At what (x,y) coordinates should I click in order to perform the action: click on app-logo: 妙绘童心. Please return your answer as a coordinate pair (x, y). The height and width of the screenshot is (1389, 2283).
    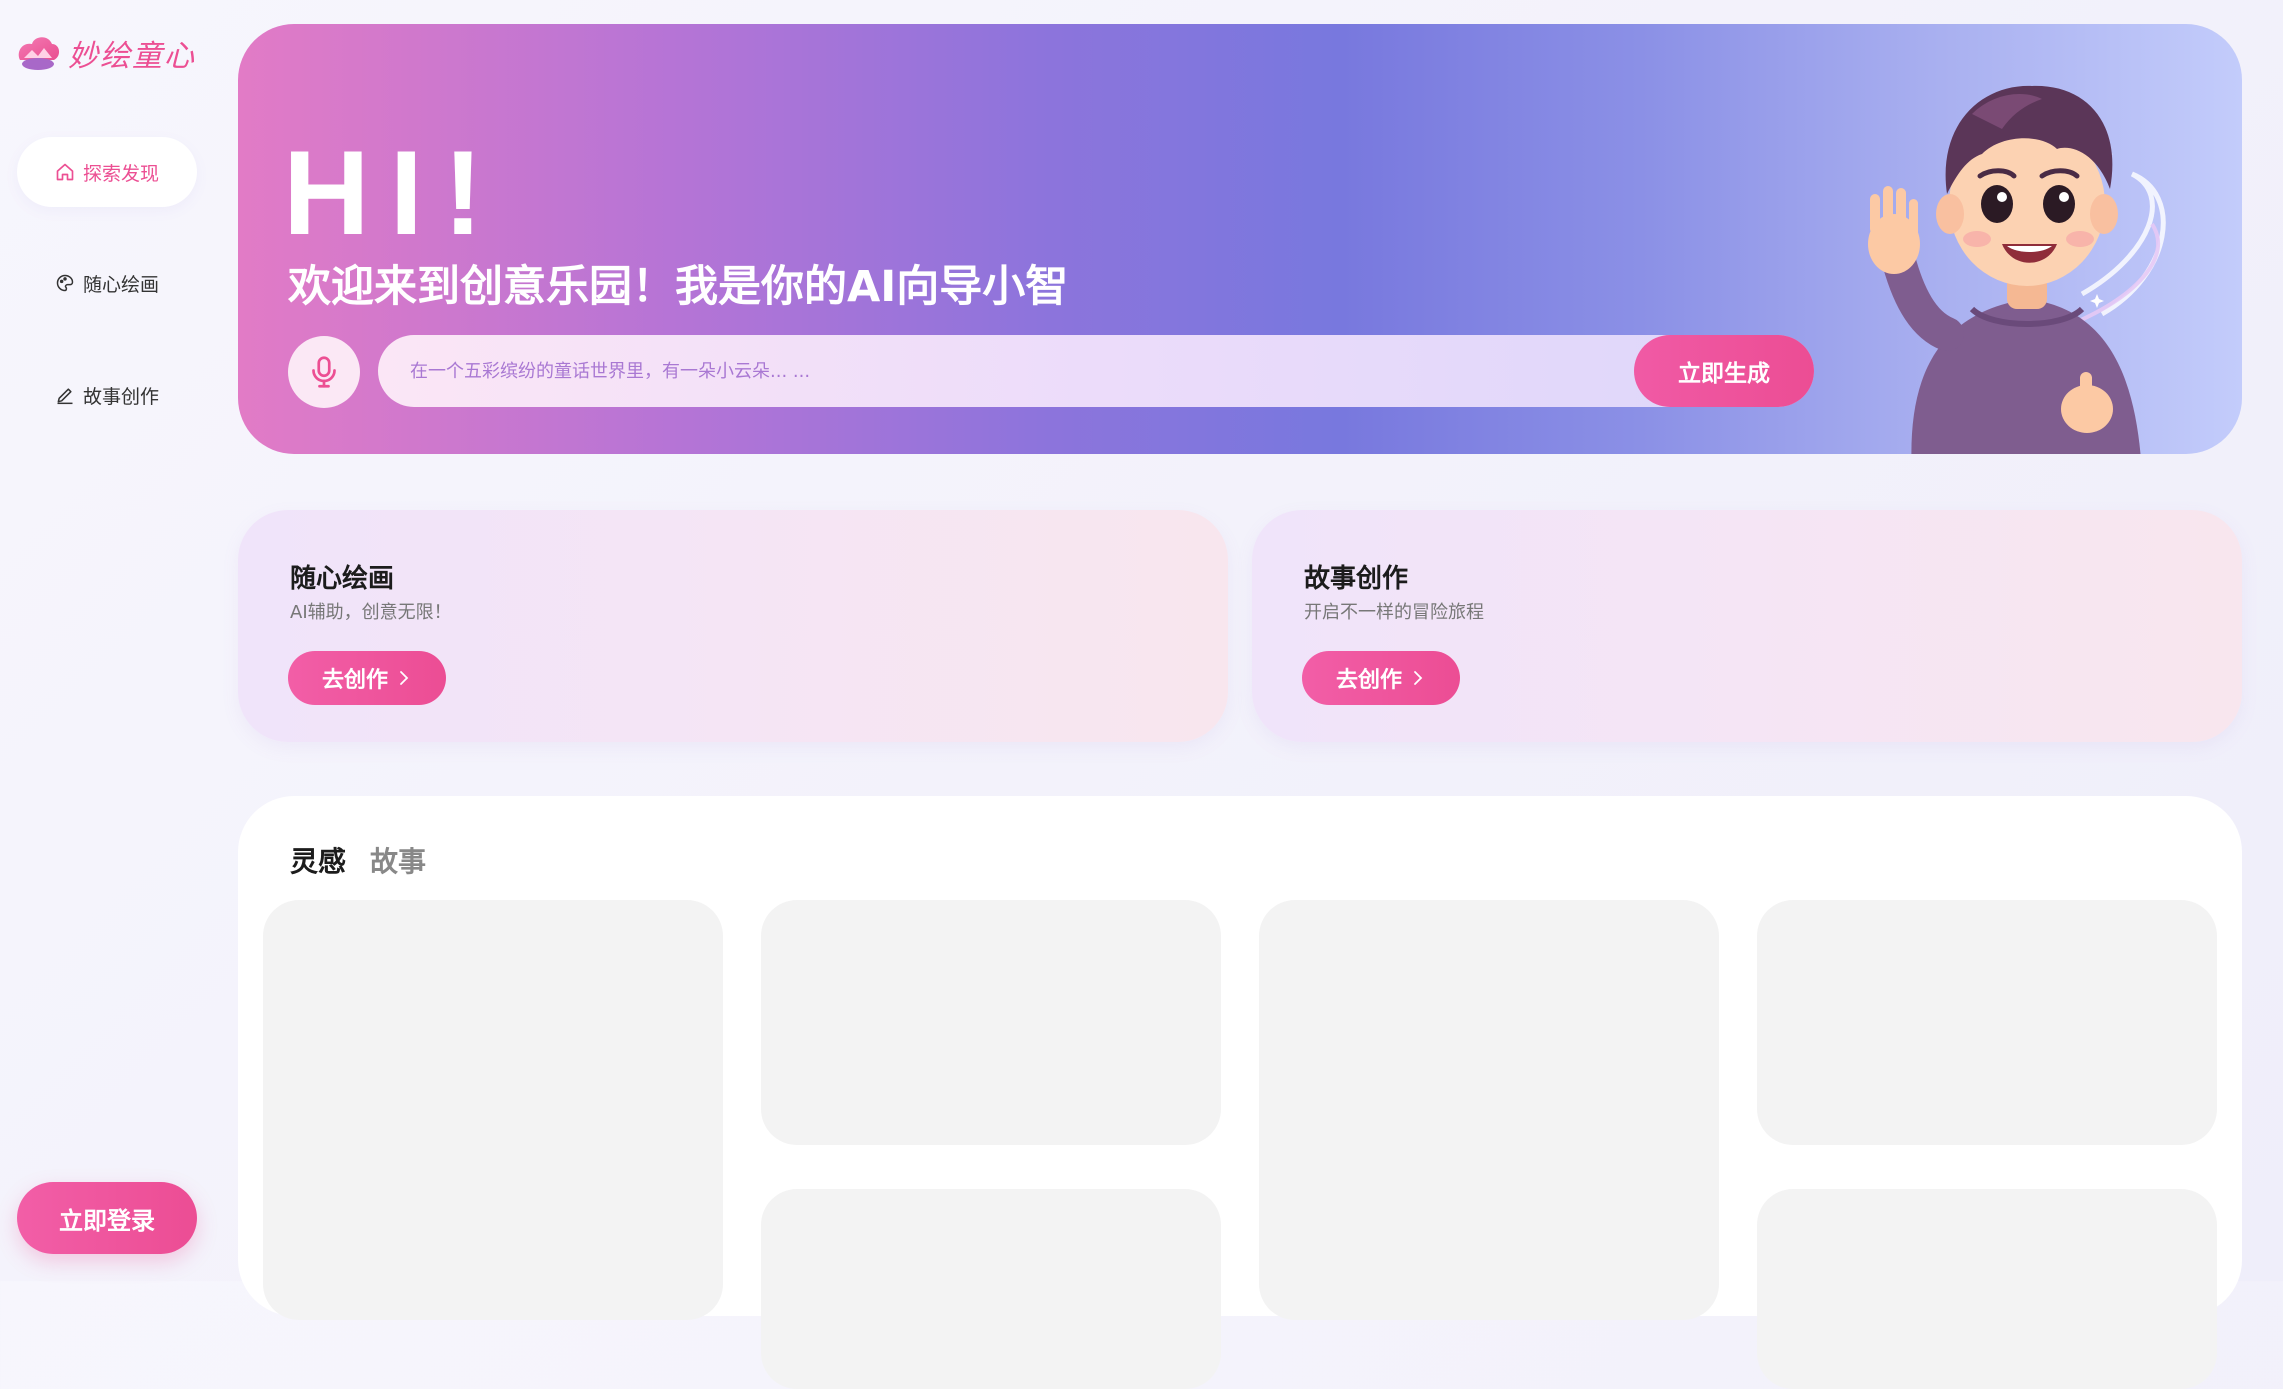
    Looking at the image, I should click on (105, 53).